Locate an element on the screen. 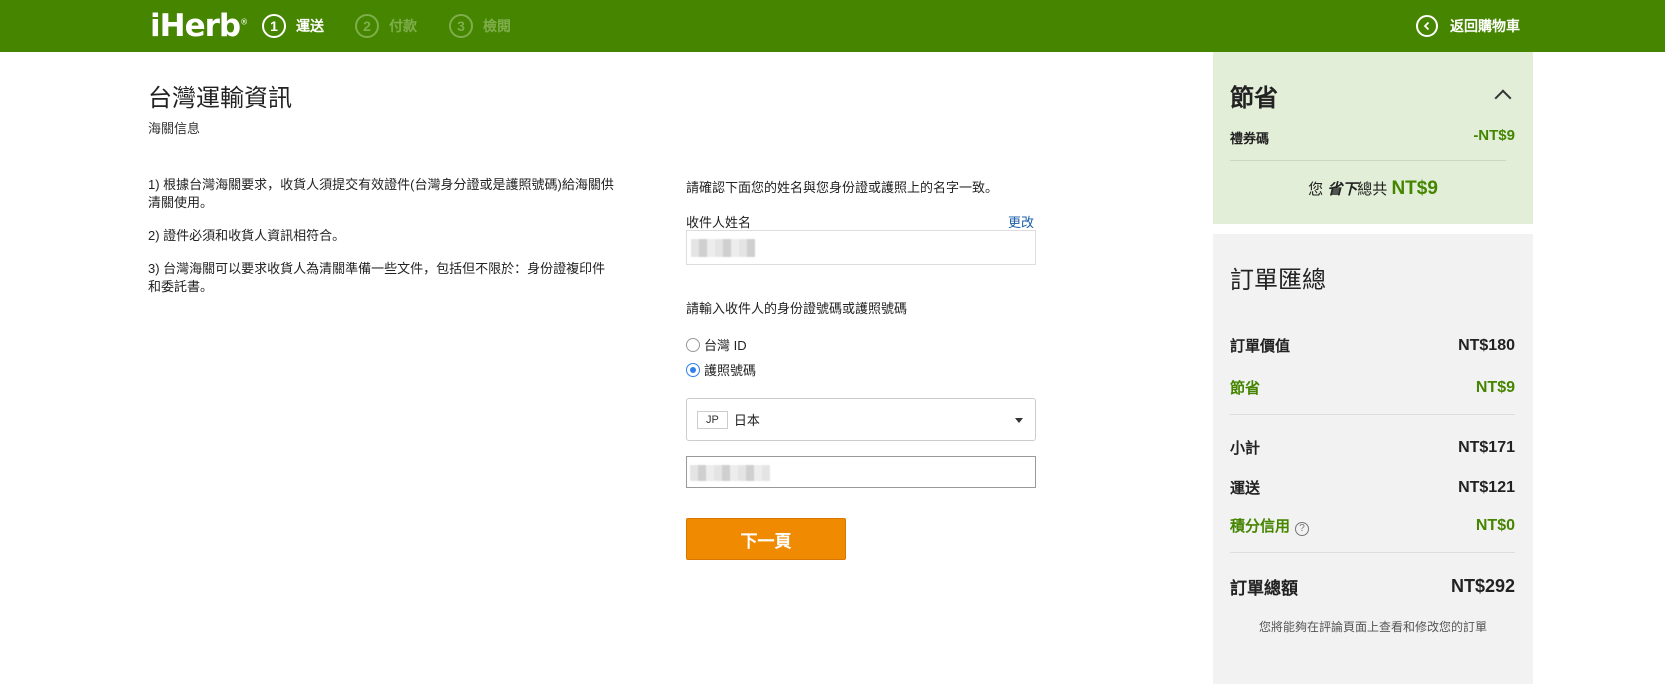 The height and width of the screenshot is (684, 1665). logo-text: iHerb is located at coordinates (195, 26).